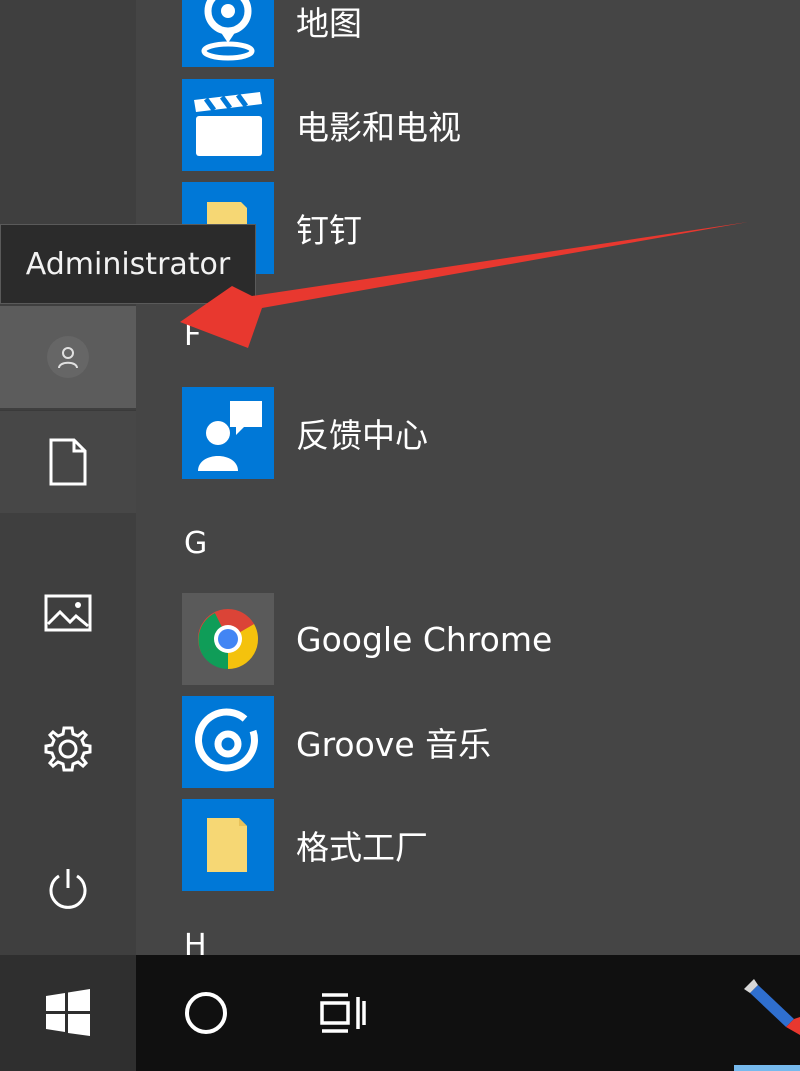 This screenshot has height=1071, width=800. I want to click on app-label-dingtalk: 钉钉, so click(329, 230).